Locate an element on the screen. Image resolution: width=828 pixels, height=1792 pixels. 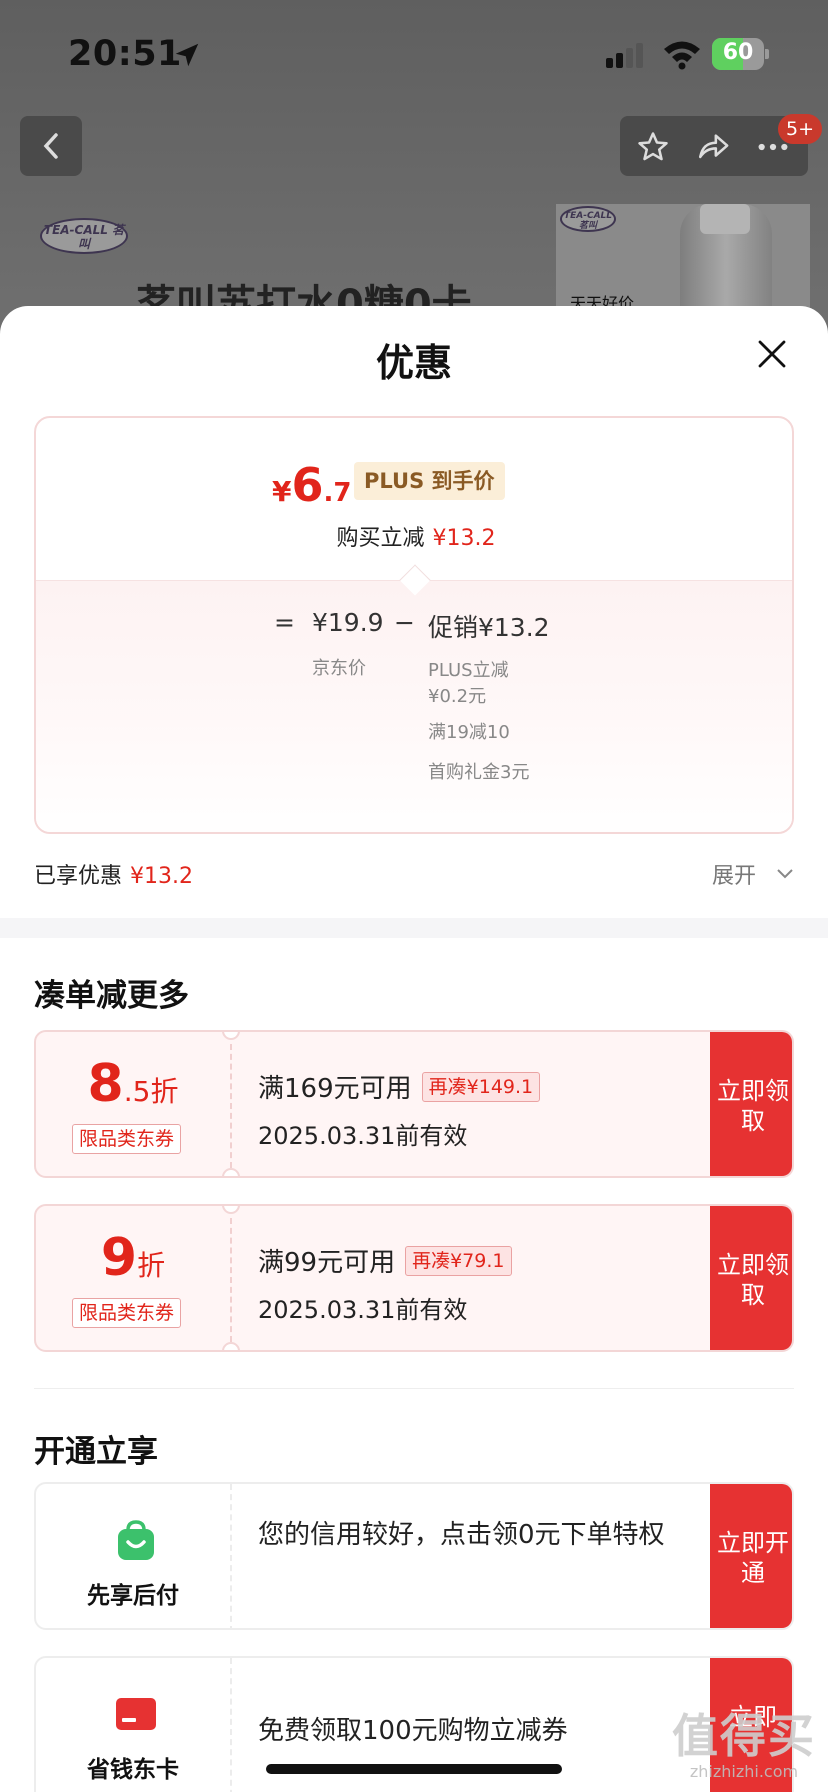
coupon-add-more-tag: 再凑¥79.1 is located at coordinates (458, 1261).